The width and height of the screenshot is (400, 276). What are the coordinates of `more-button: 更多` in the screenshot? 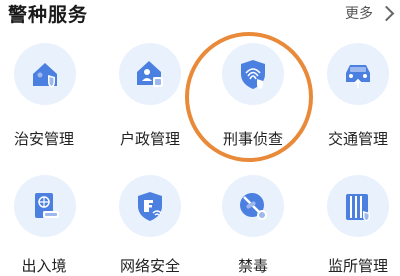 It's located at (370, 13).